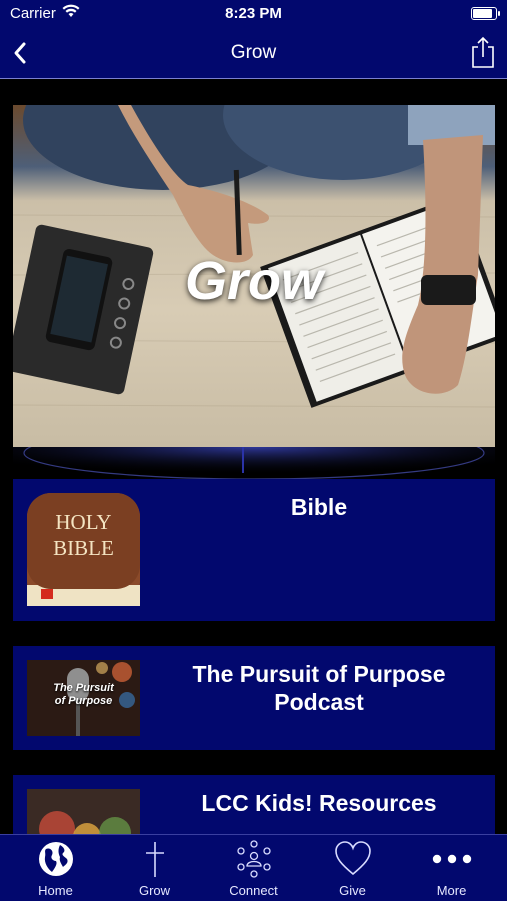 The height and width of the screenshot is (901, 507). What do you see at coordinates (353, 858) in the screenshot?
I see `heart-icon` at bounding box center [353, 858].